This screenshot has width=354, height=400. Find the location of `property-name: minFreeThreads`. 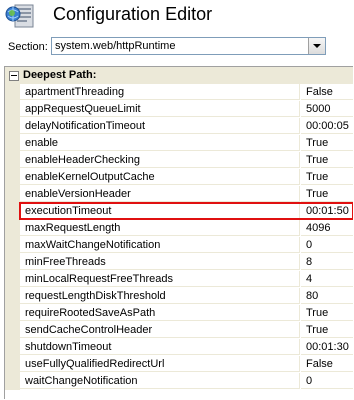

property-name: minFreeThreads is located at coordinates (160, 262).